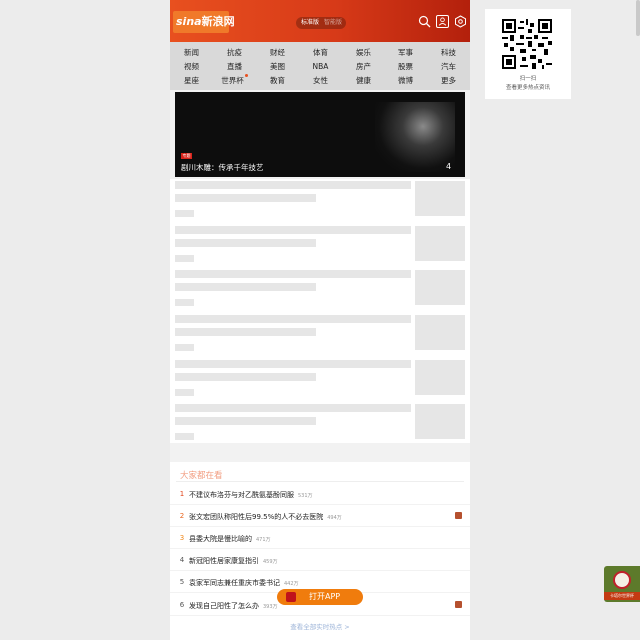 The width and height of the screenshot is (640, 640). Describe the element at coordinates (265, 517) in the screenshot. I see `trending-text: 张文宏团队称阳性后99.5%的人不必去医院 494万` at that location.